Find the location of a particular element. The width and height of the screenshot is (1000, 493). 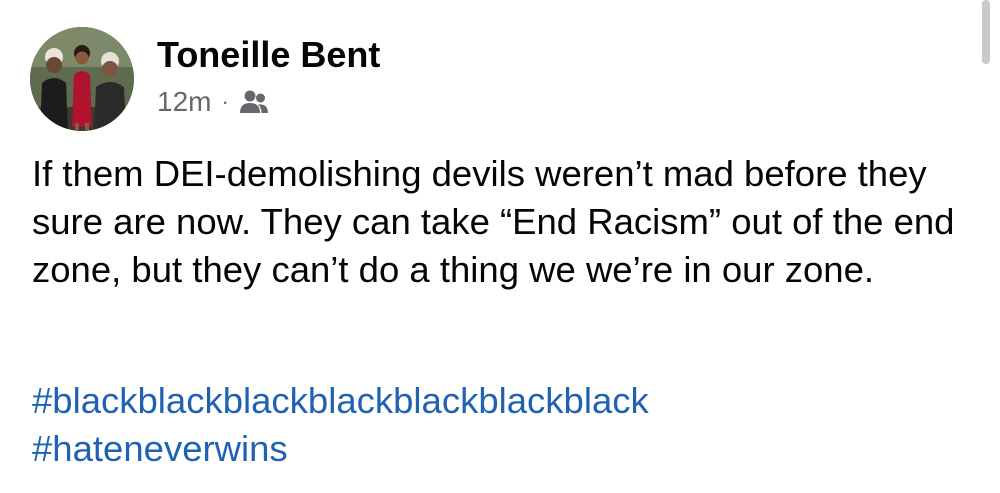

avatar-photo-icon is located at coordinates (82, 79).